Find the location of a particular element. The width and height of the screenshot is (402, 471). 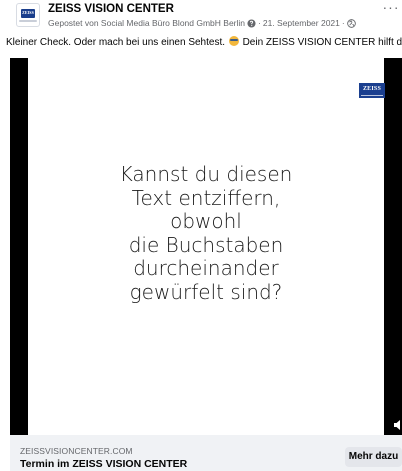

video-text-line: Text entziffern, is located at coordinates (206, 197).